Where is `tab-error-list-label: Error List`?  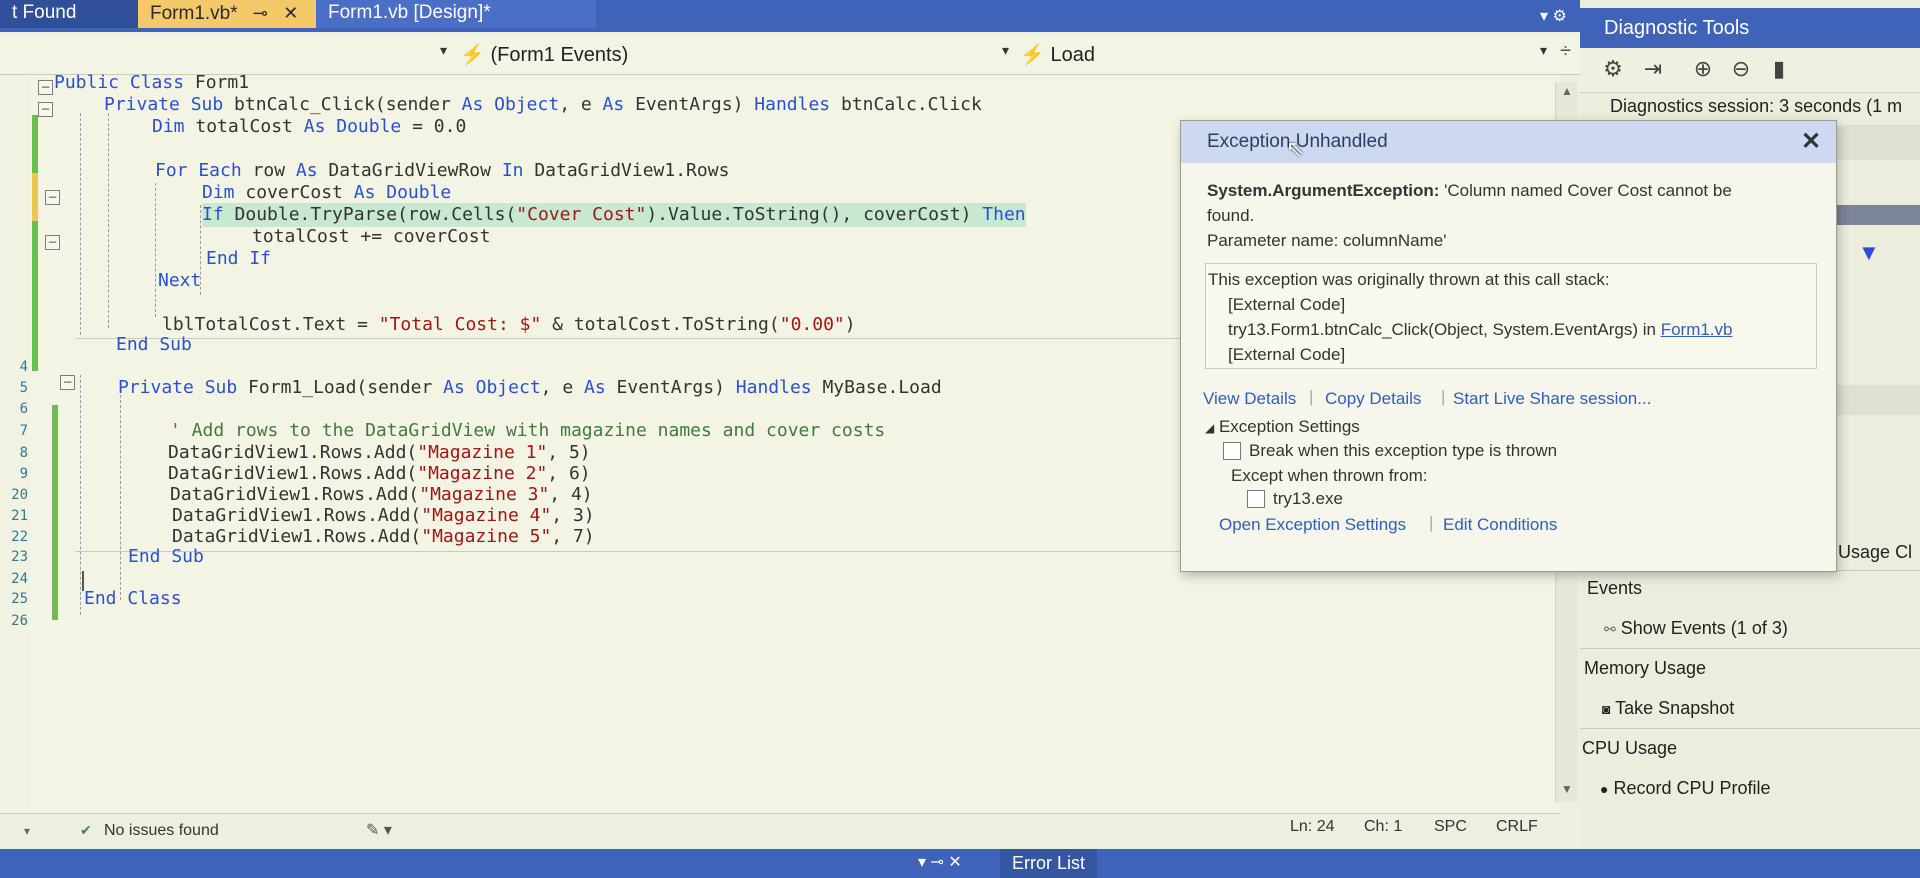 tab-error-list-label: Error List is located at coordinates (1049, 863).